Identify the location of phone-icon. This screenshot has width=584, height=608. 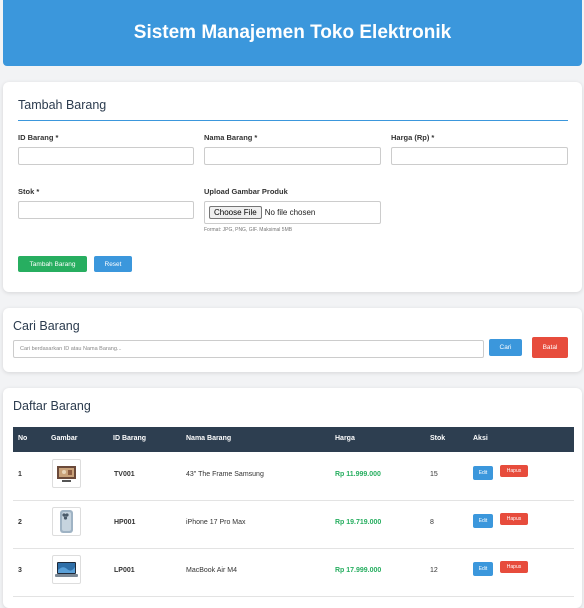
(66, 521).